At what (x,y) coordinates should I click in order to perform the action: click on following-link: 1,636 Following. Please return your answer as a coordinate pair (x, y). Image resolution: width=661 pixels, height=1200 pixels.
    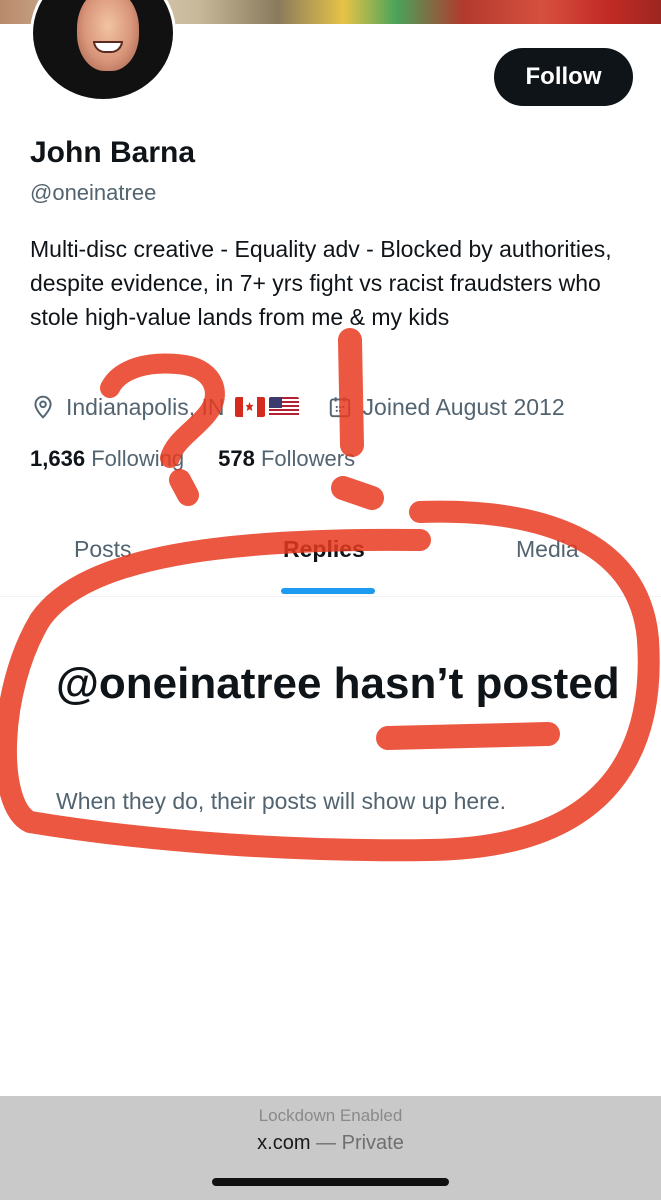
    Looking at the image, I should click on (107, 459).